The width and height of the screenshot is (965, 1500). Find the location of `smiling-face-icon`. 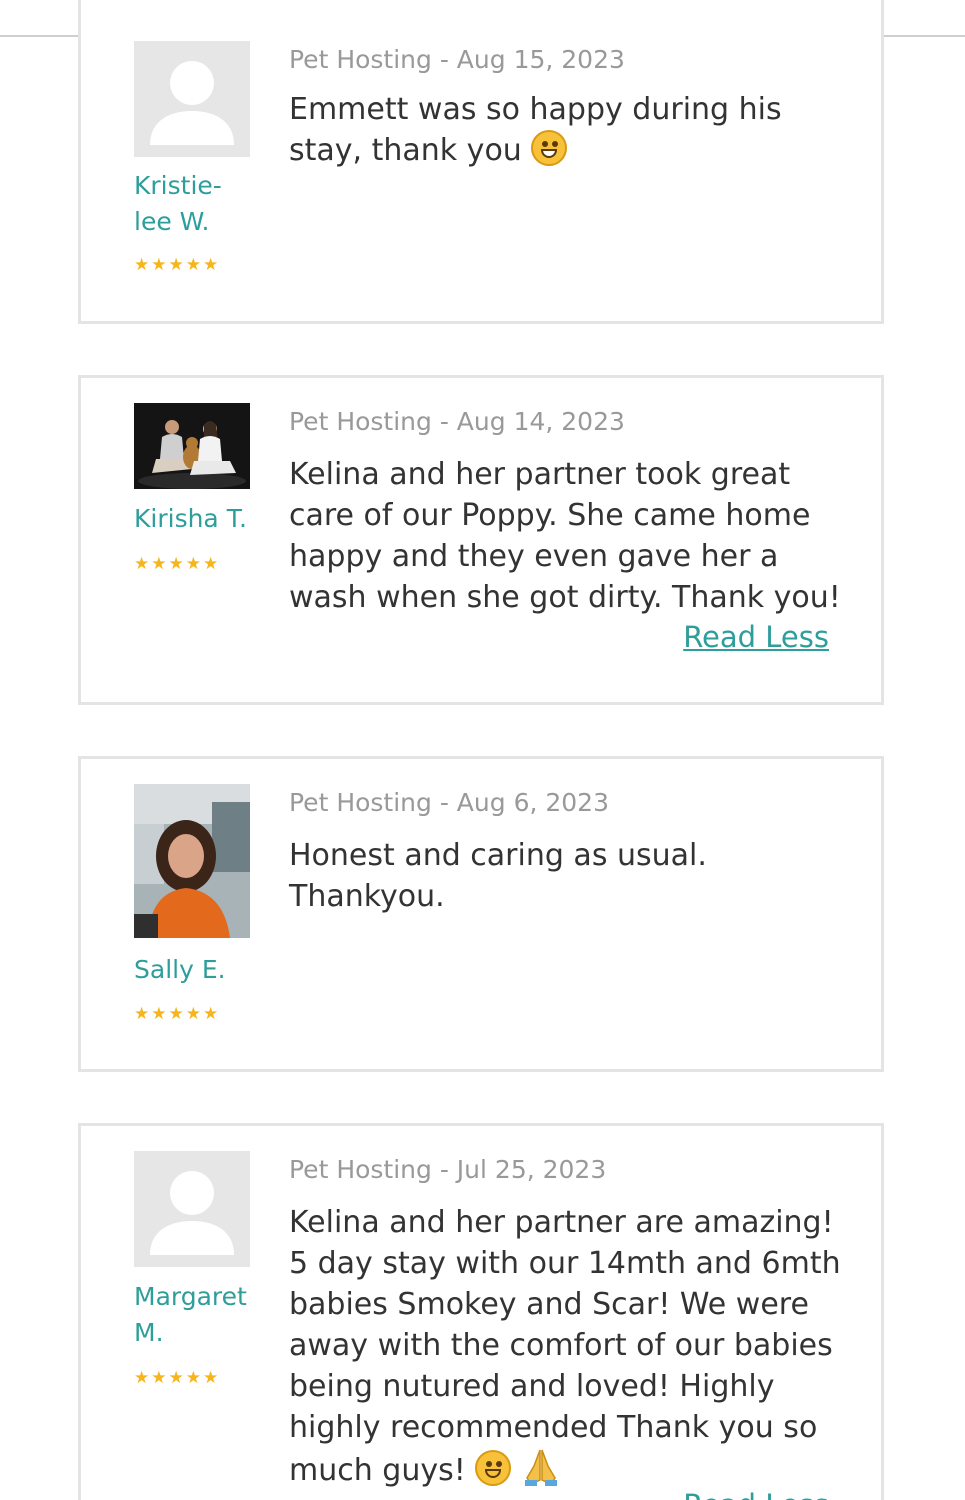

smiling-face-icon is located at coordinates (493, 1468).